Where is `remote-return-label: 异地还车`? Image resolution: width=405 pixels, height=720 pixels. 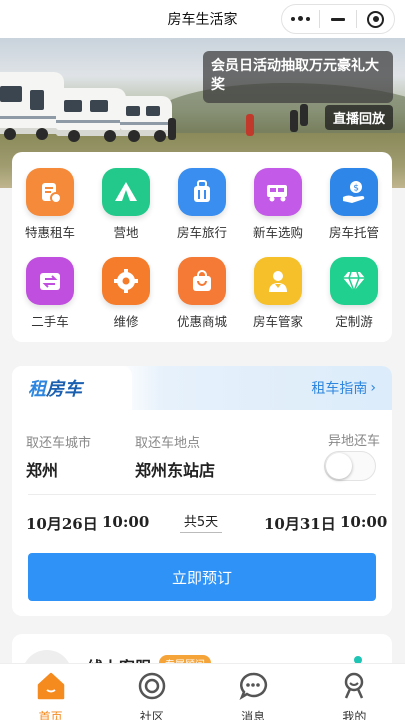
remote-return-label: 异地还车 is located at coordinates (353, 441).